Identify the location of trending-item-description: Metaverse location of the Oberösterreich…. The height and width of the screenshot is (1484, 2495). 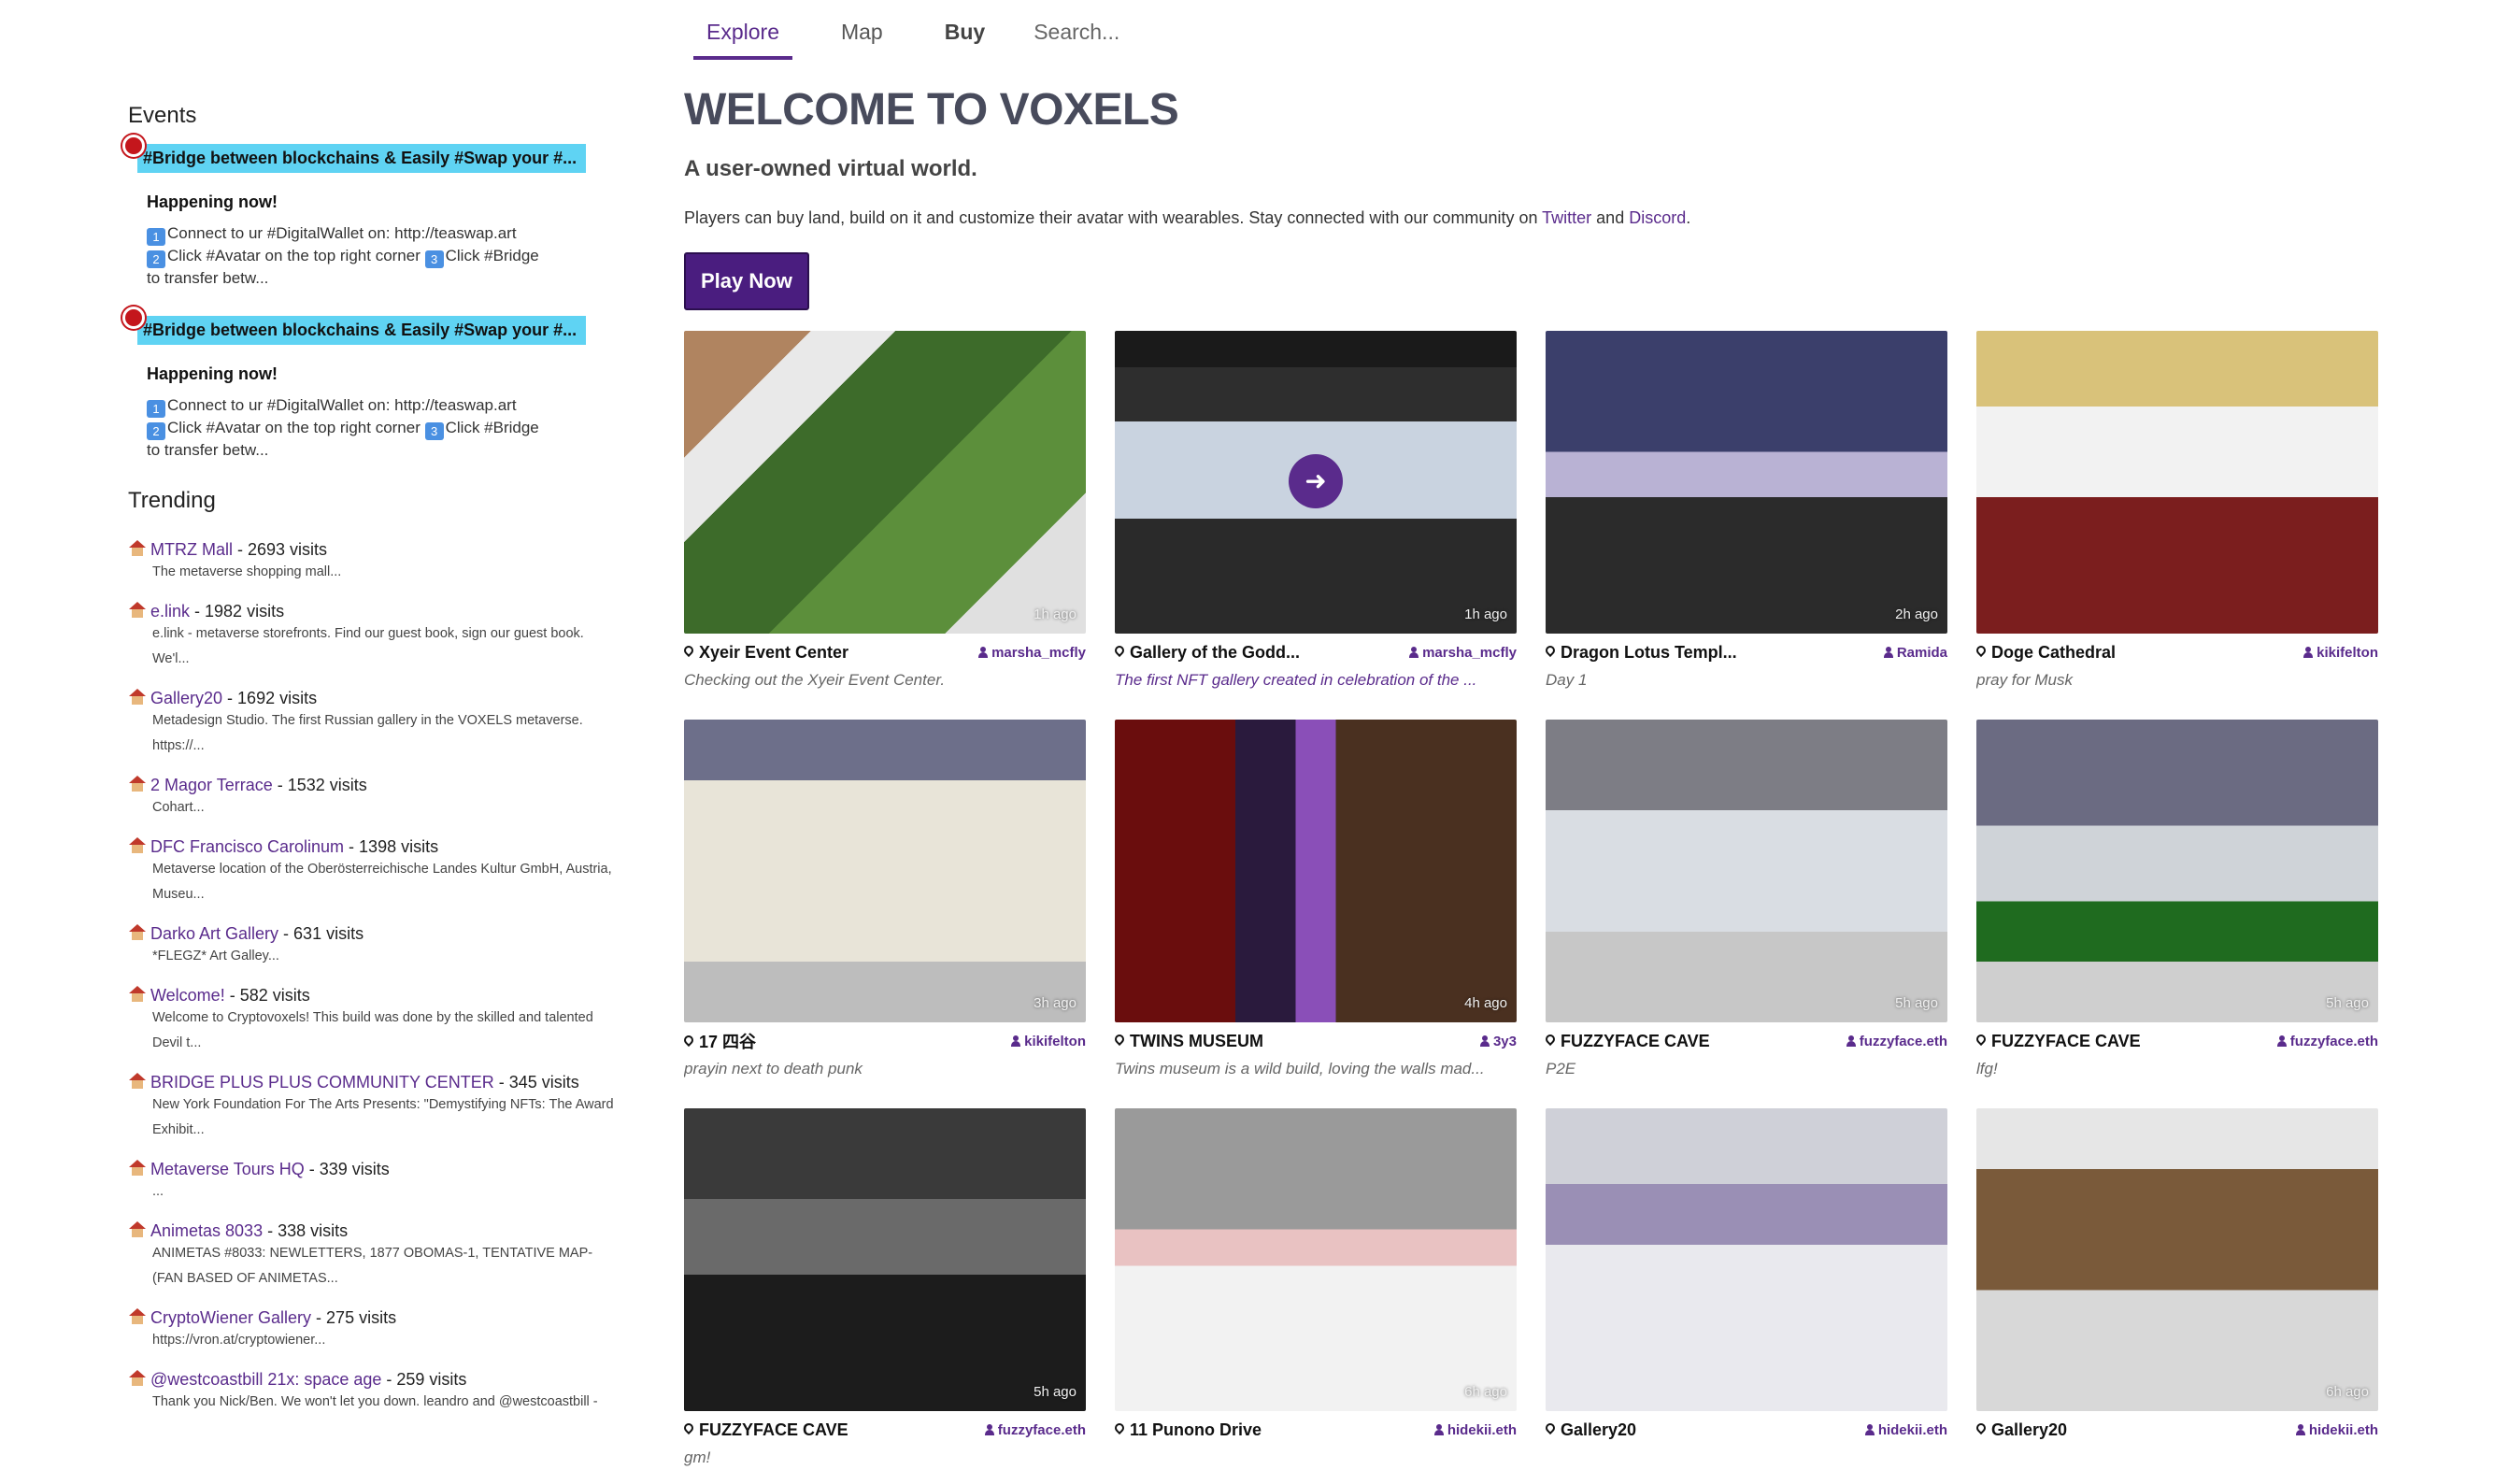
(382, 882).